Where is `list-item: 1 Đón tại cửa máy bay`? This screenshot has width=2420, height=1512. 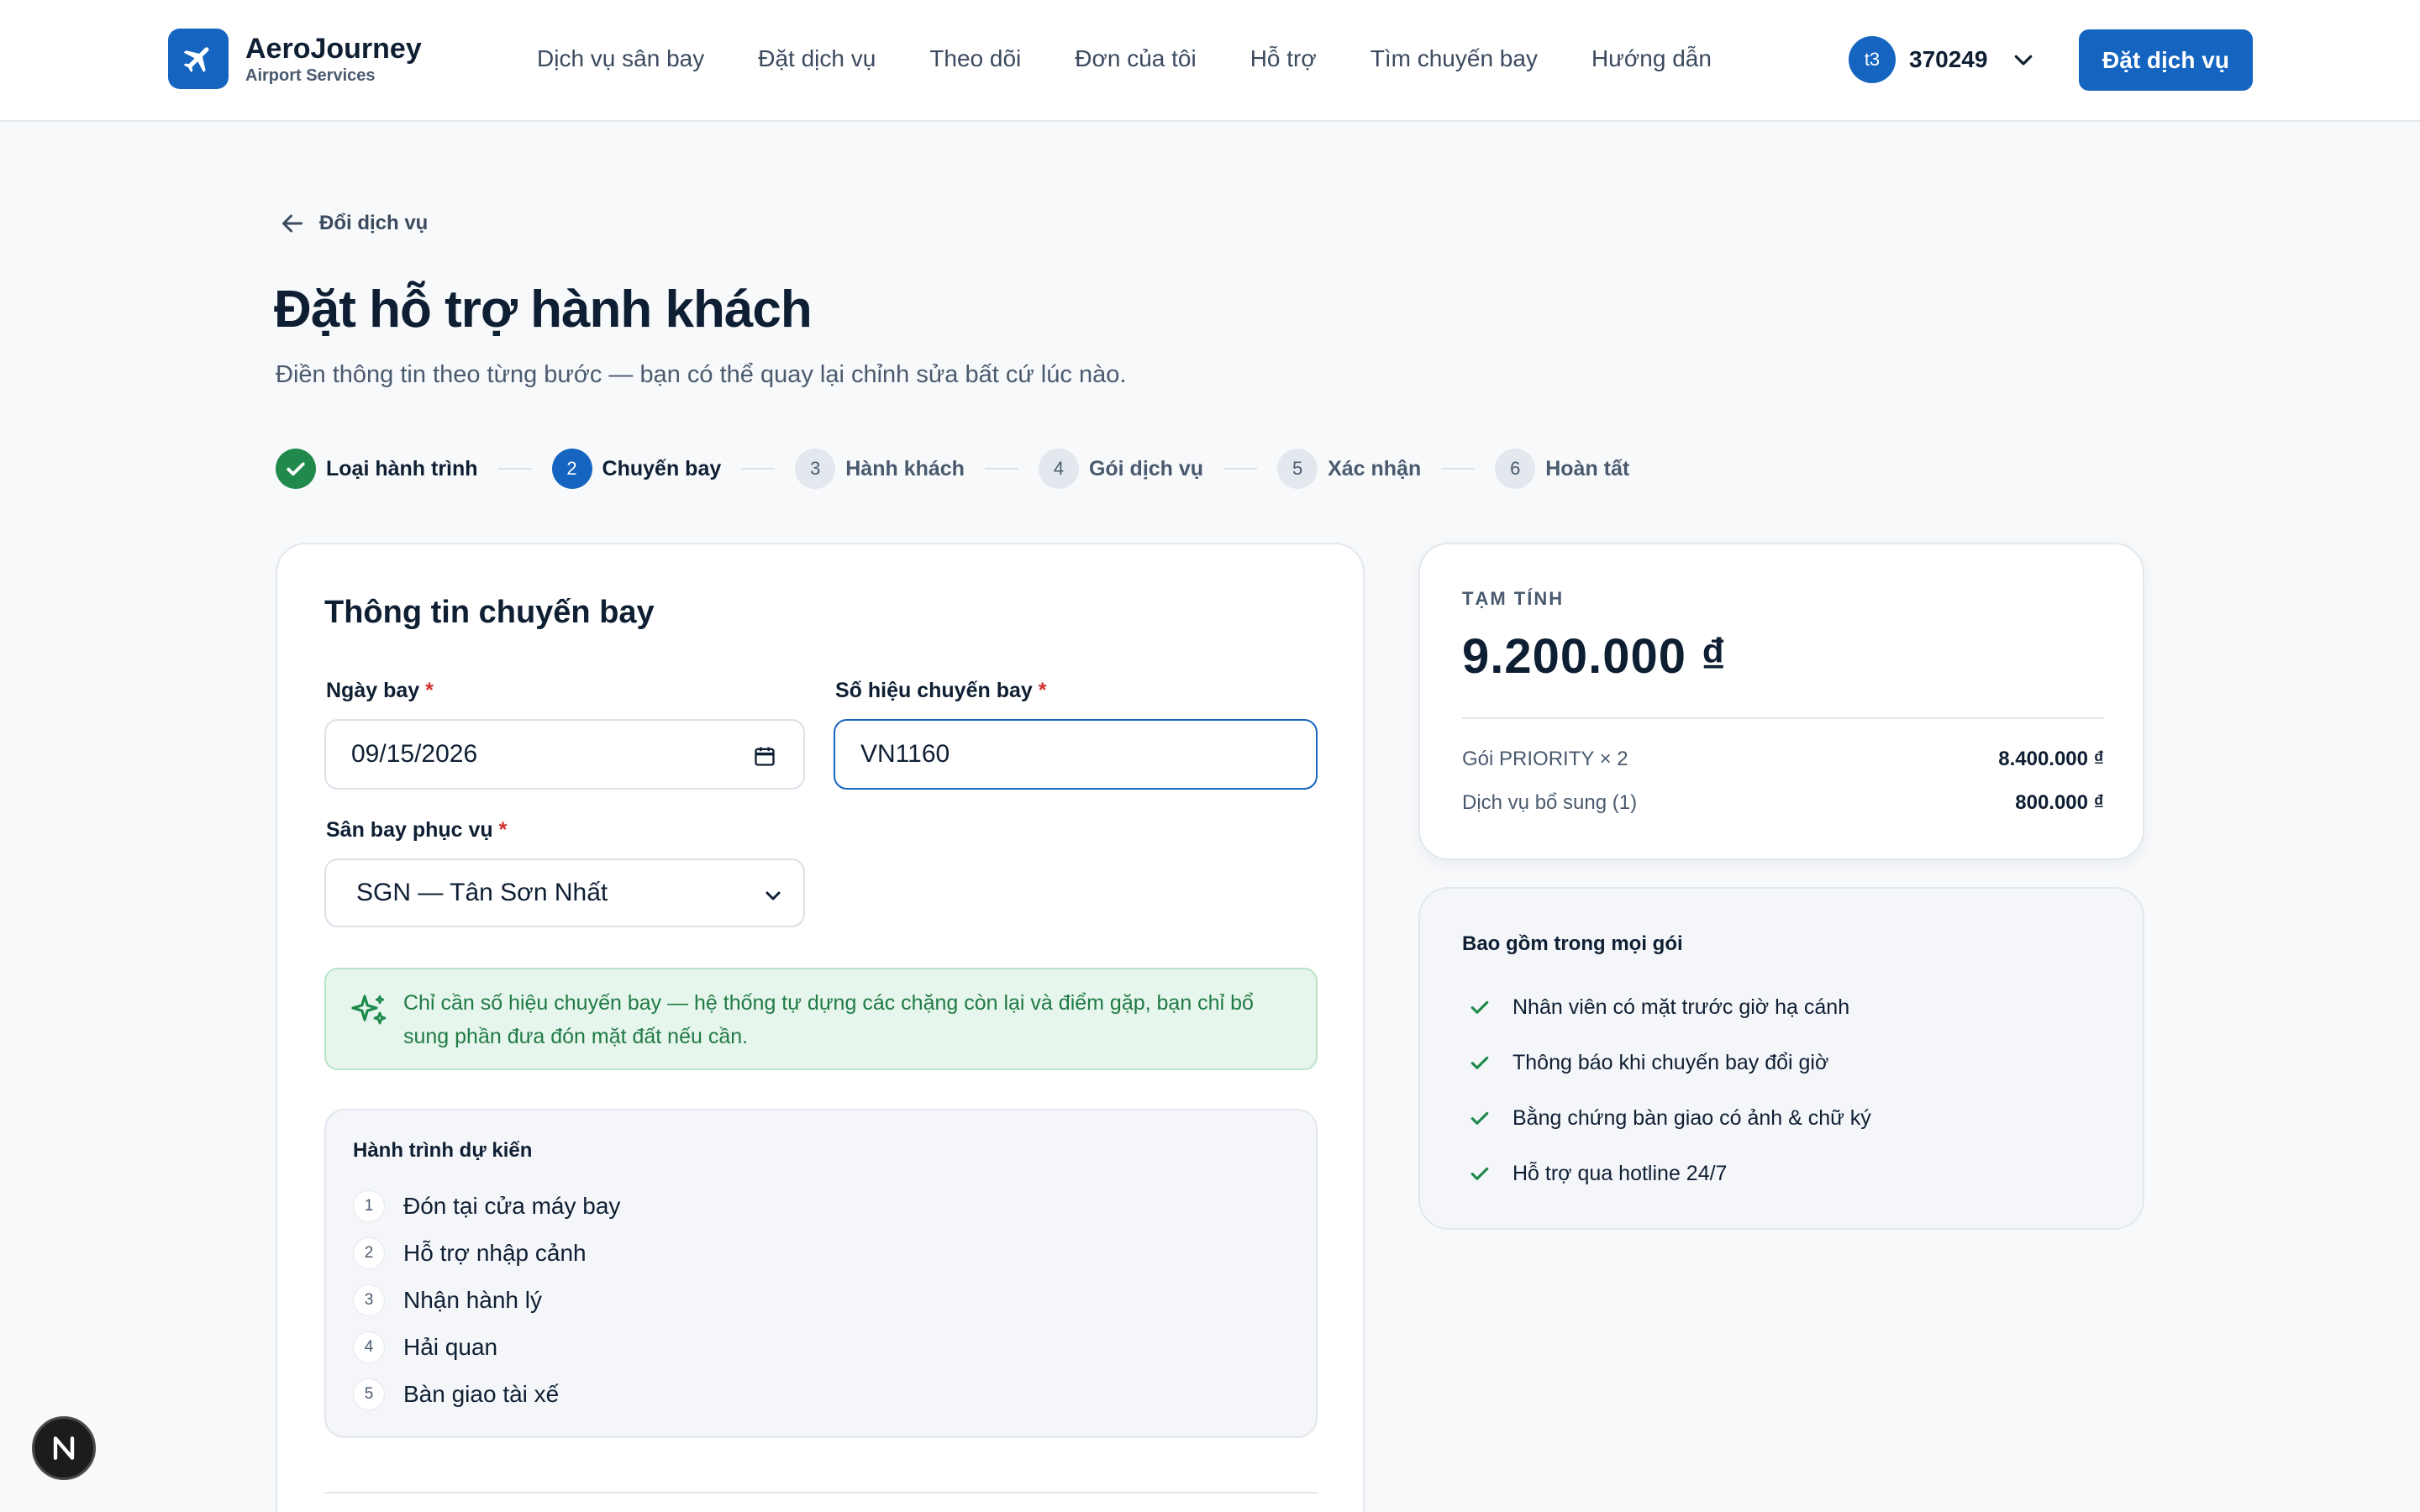 list-item: 1 Đón tại cửa máy bay is located at coordinates (486, 1206).